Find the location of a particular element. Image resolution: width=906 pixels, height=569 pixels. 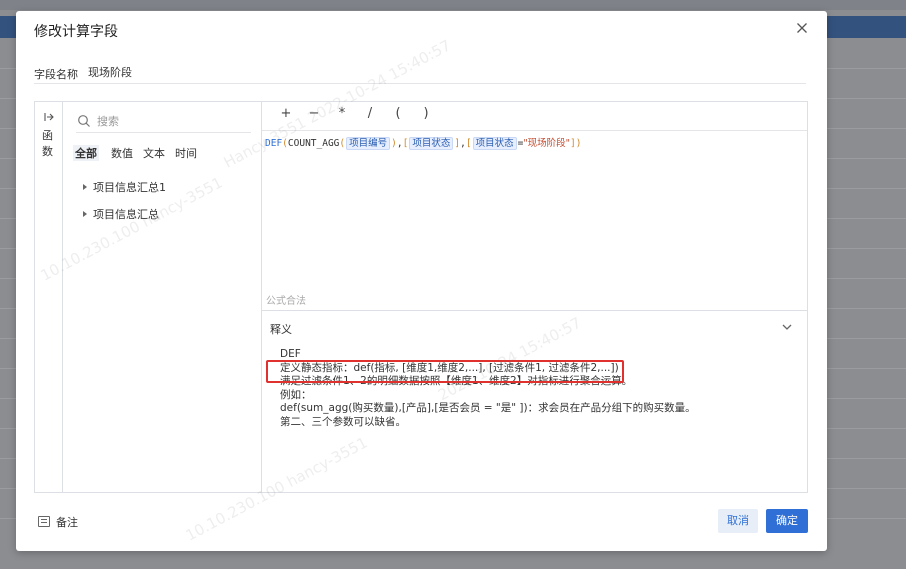

background-topbar is located at coordinates (453, 5).